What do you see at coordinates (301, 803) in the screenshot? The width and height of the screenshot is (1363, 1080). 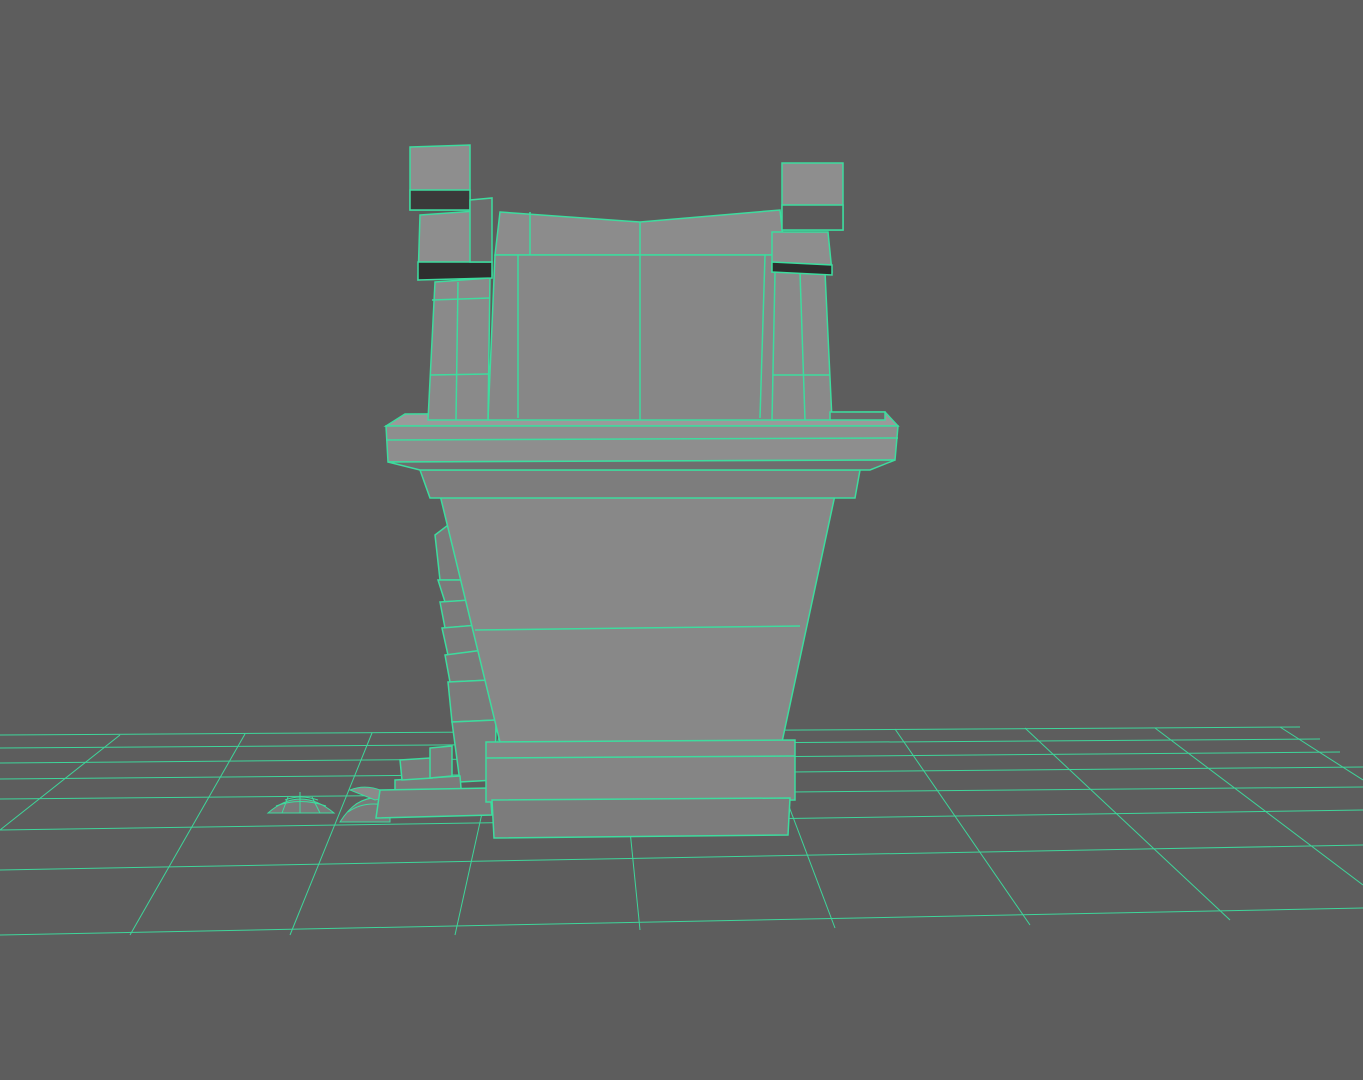 I see `small-dome-left` at bounding box center [301, 803].